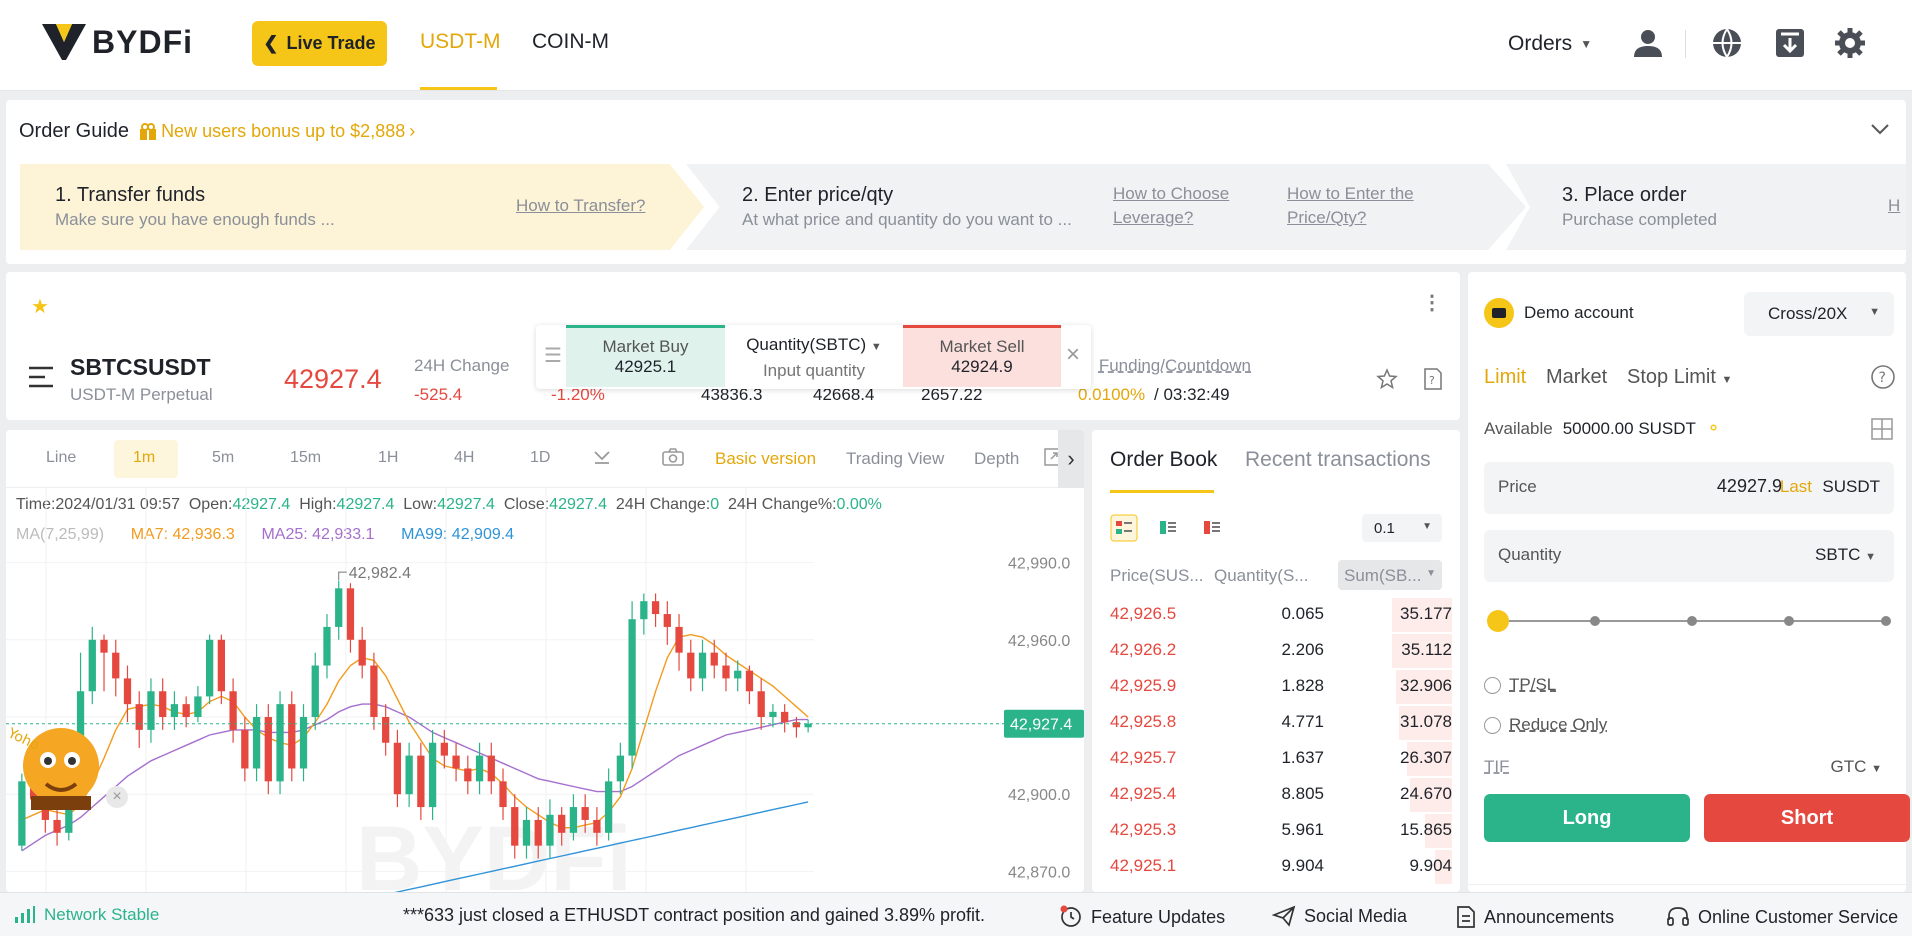 The width and height of the screenshot is (1912, 936). Describe the element at coordinates (412, 131) in the screenshot. I see `chevron-right-icon: ›` at that location.